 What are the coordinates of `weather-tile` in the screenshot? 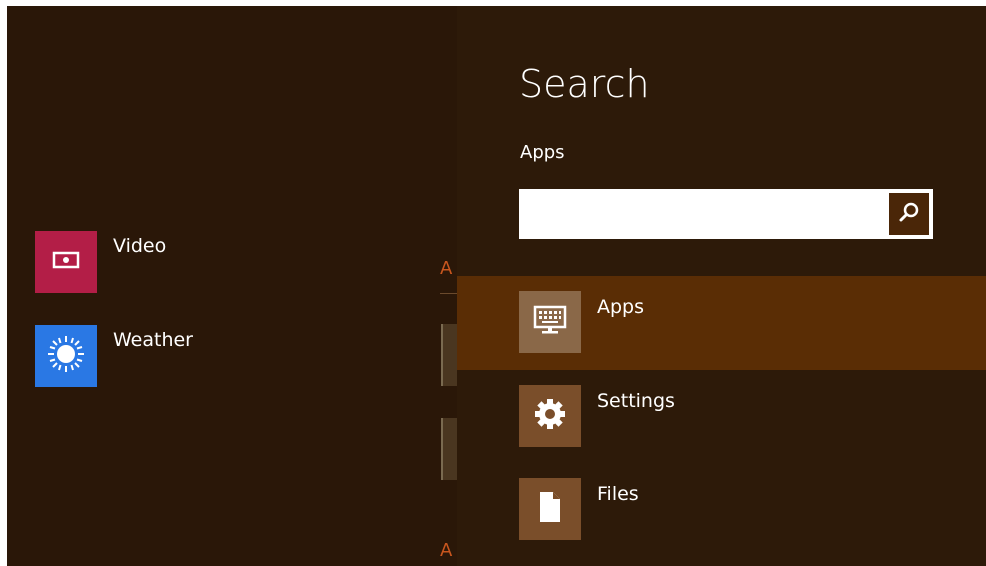 It's located at (66, 356).